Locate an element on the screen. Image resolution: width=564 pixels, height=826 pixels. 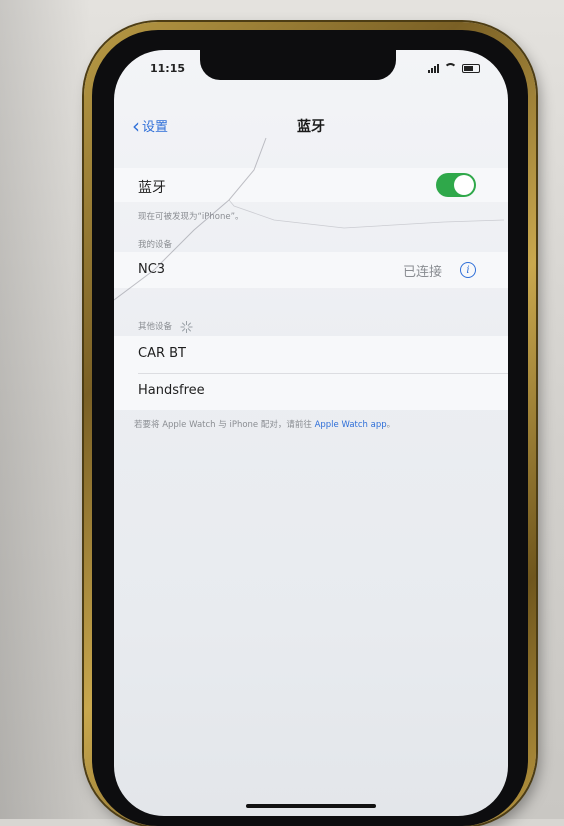
device-name: CAR BT is located at coordinates (162, 353).